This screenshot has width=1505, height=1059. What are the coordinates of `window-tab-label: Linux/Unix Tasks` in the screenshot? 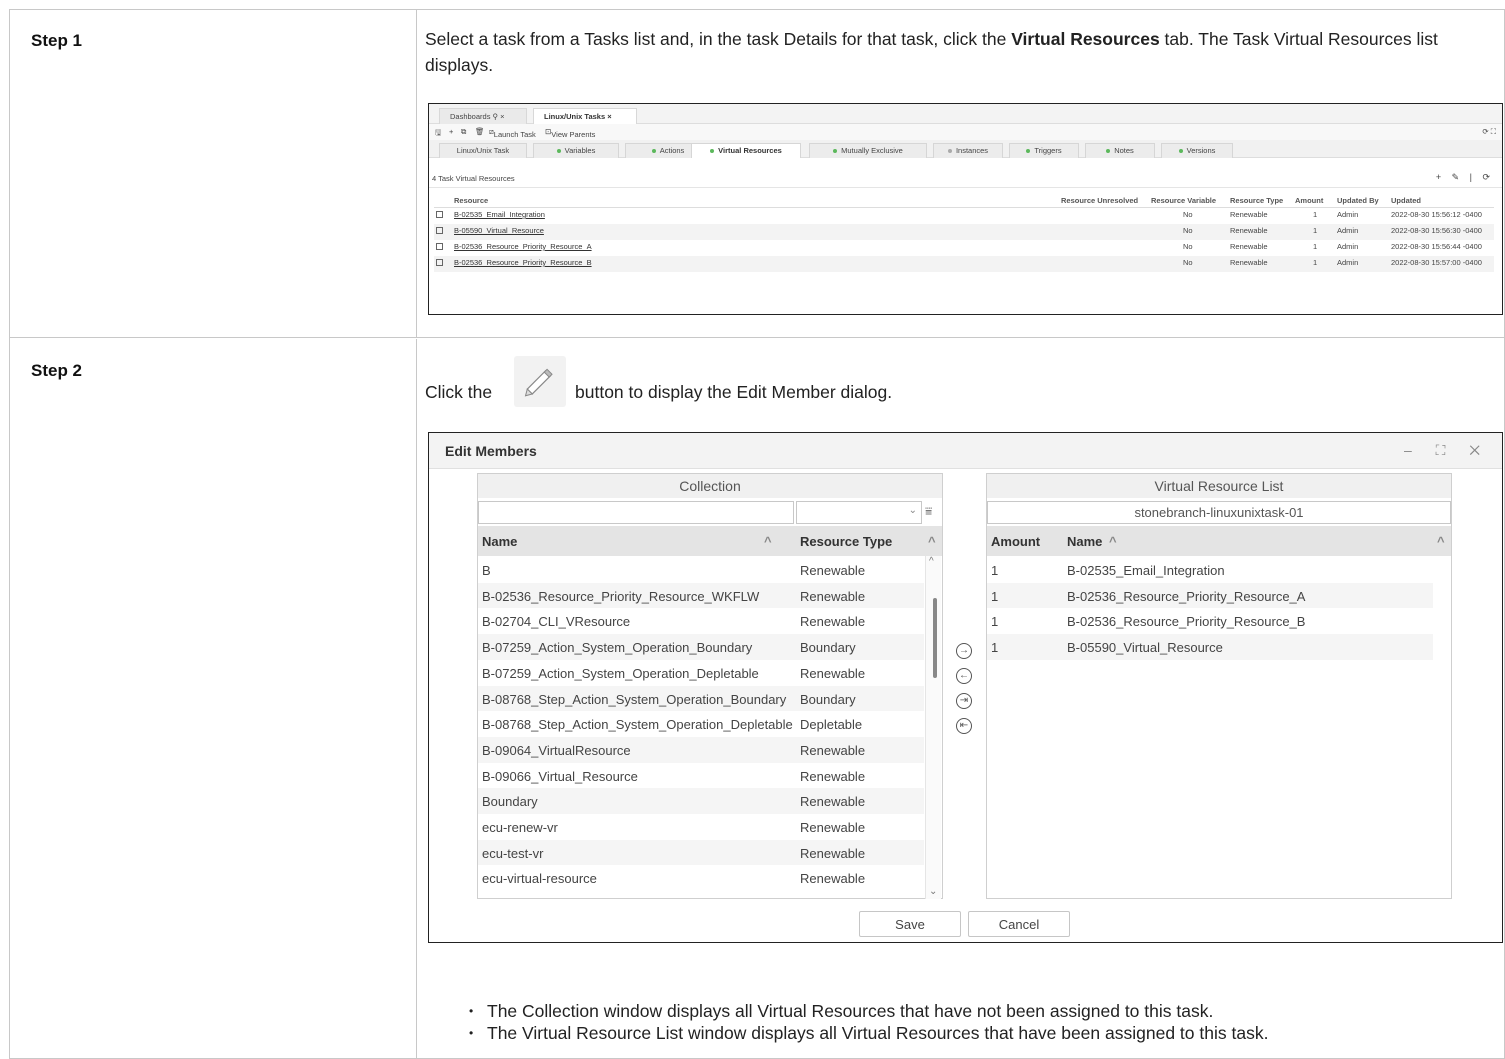 It's located at (575, 116).